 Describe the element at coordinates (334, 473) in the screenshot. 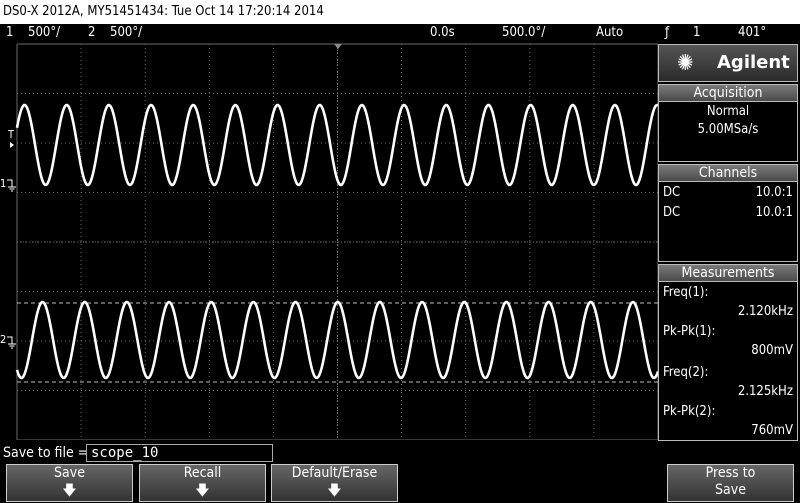

I see `default-erase-softkey-label: Default/Erase` at that location.